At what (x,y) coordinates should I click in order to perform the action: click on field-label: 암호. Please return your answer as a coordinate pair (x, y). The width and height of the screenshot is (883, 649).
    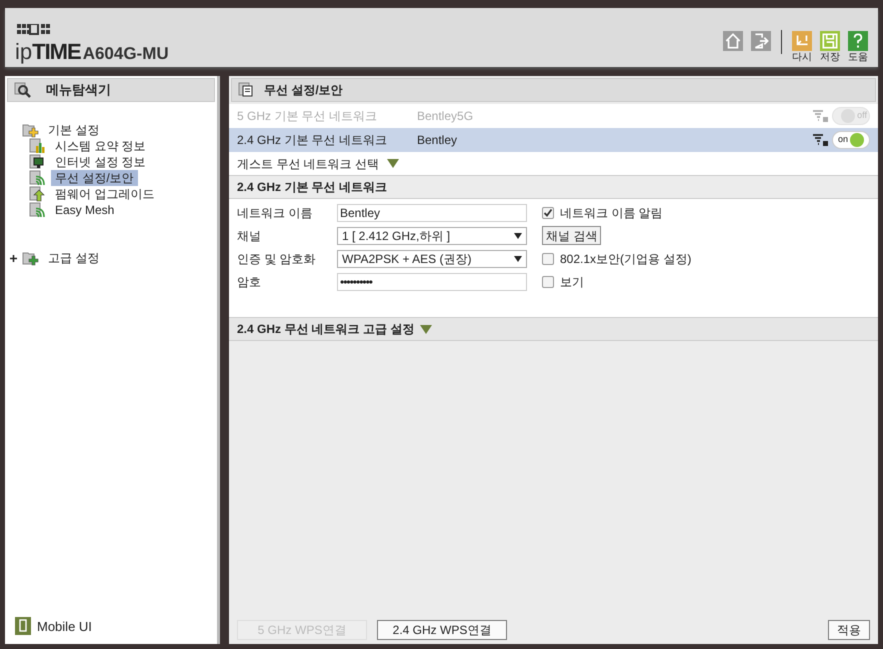
    Looking at the image, I should click on (249, 282).